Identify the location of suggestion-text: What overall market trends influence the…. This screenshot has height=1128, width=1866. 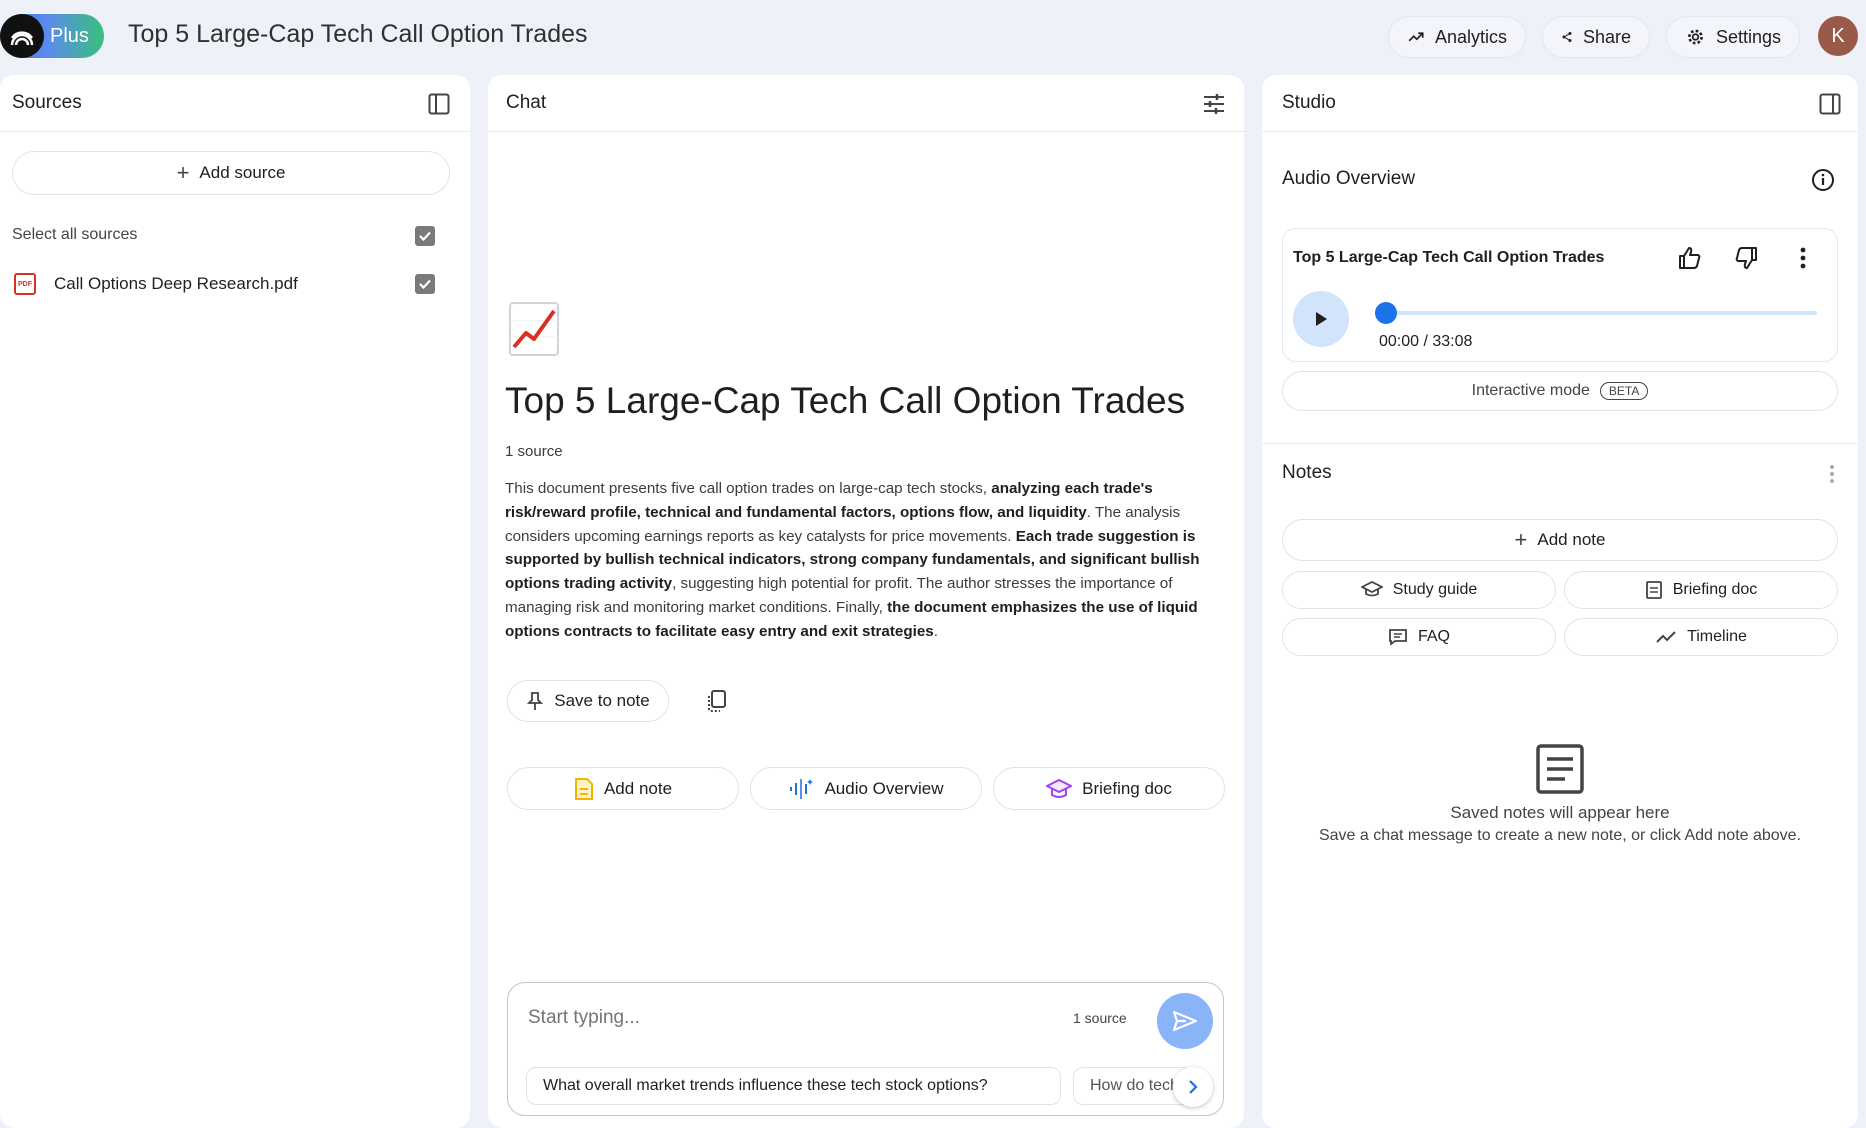
(765, 1085).